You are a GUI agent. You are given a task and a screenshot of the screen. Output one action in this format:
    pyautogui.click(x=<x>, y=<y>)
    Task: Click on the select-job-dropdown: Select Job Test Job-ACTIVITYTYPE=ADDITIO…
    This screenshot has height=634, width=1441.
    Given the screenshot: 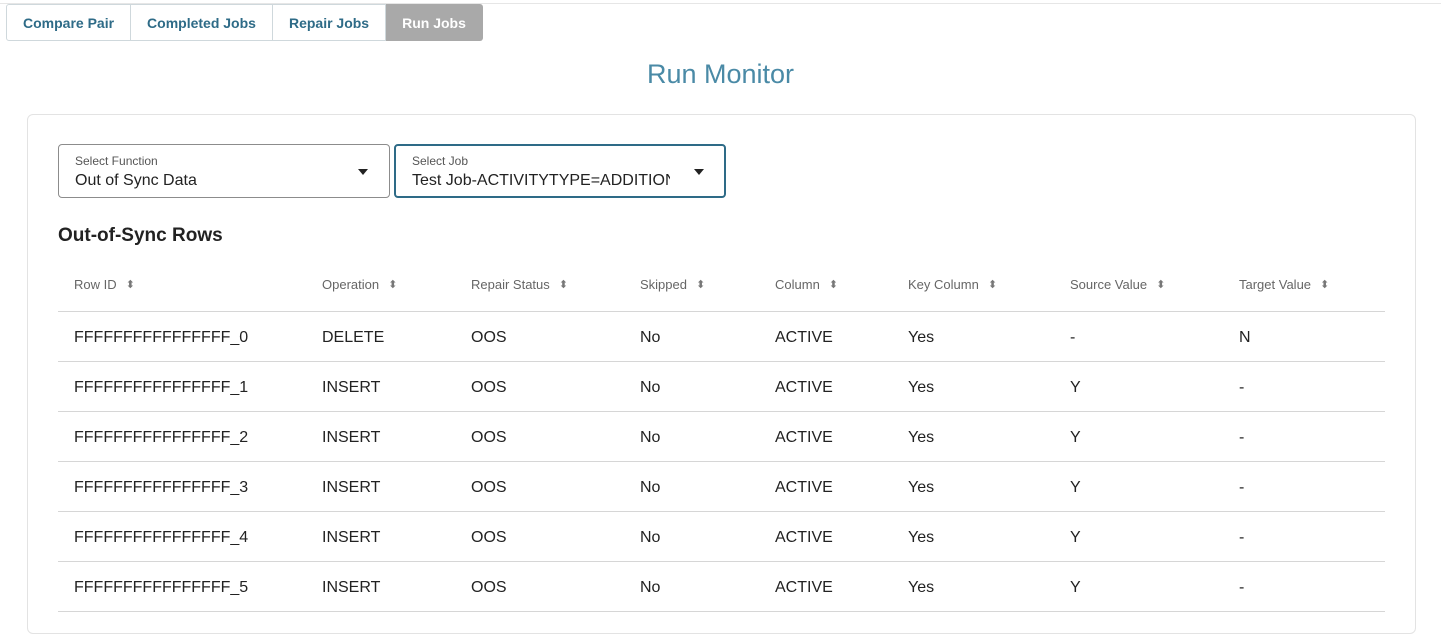 What is the action you would take?
    pyautogui.click(x=560, y=171)
    